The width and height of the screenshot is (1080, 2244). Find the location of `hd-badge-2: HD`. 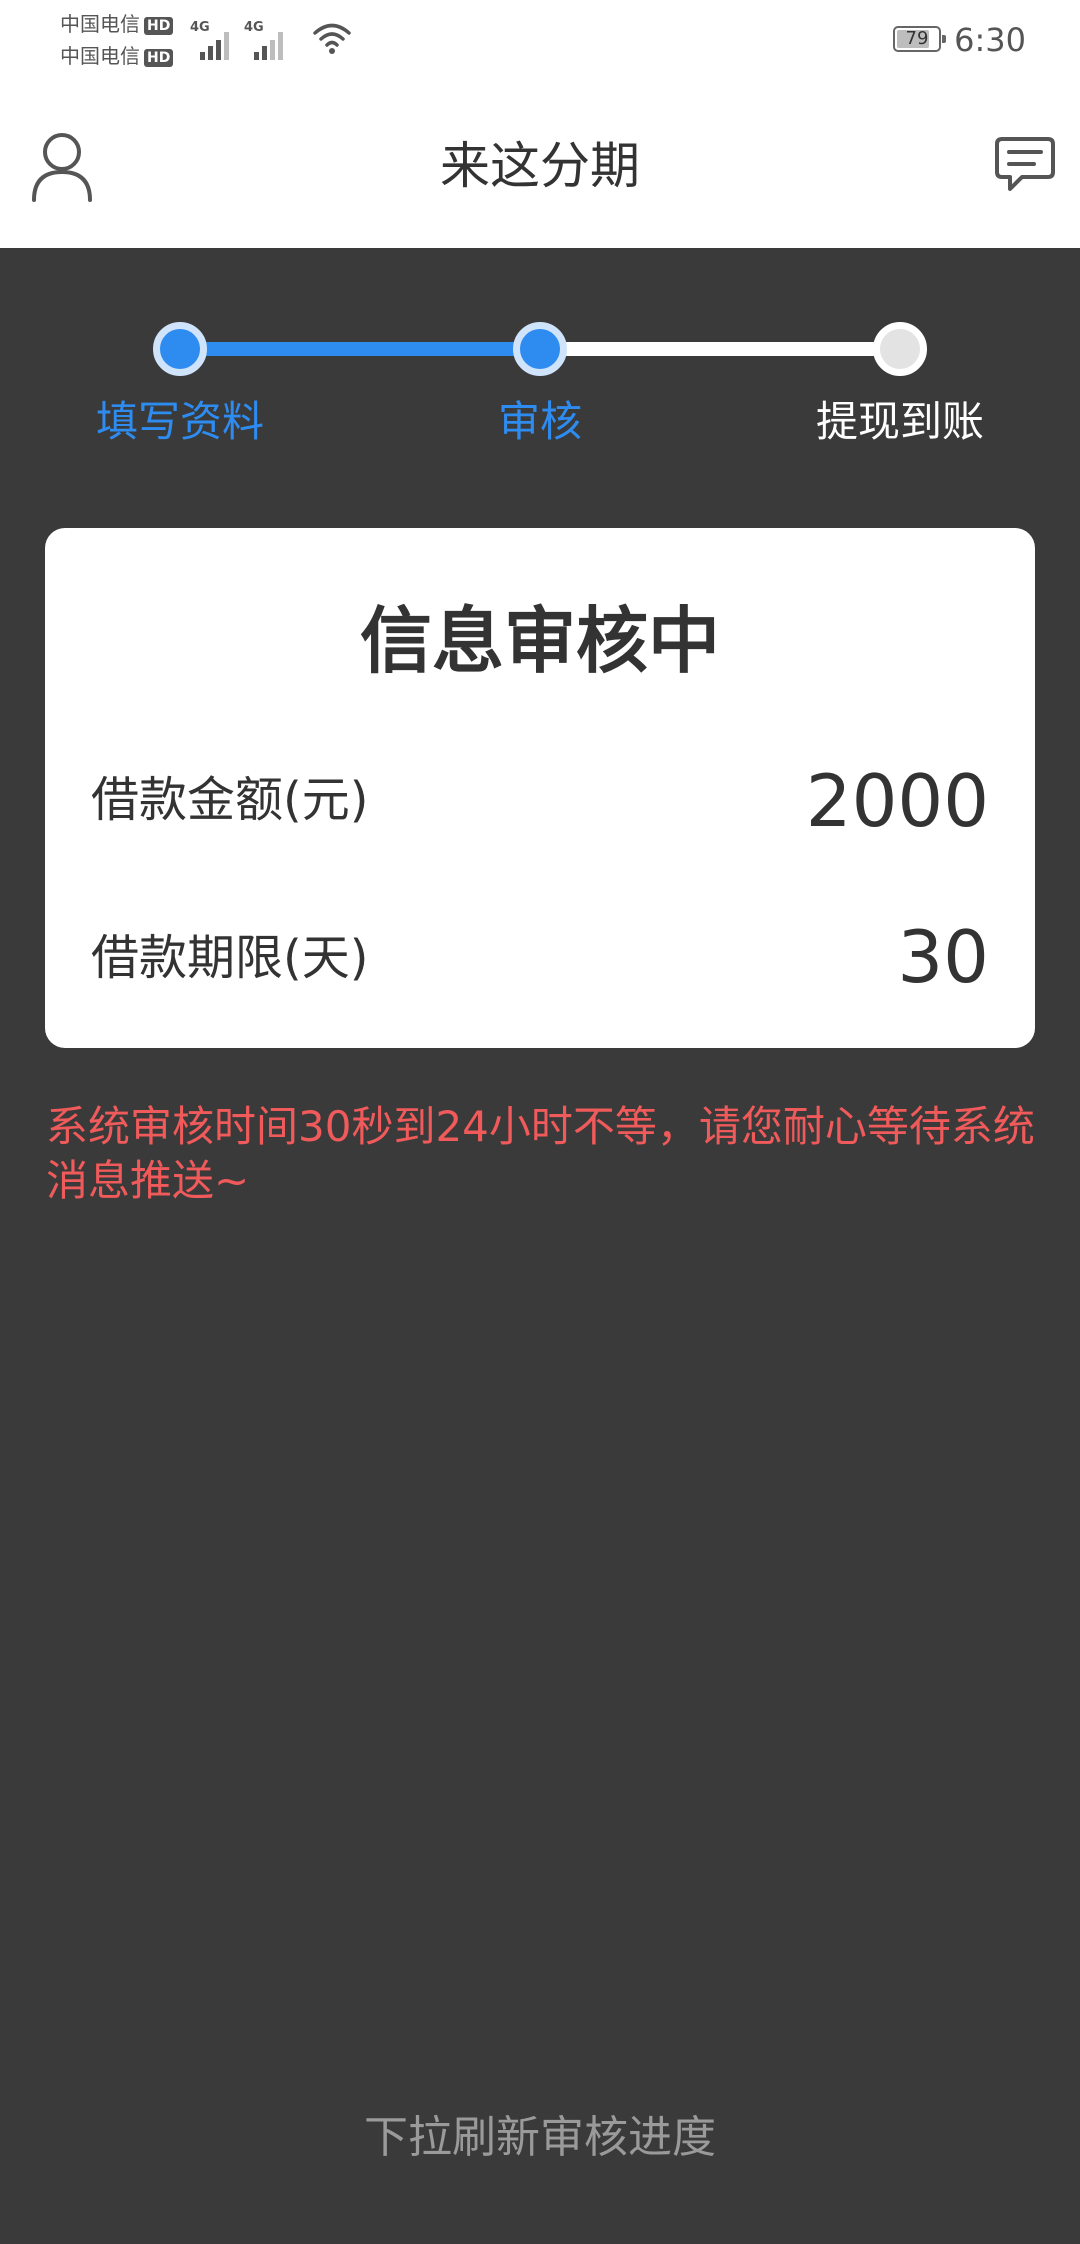

hd-badge-2: HD is located at coordinates (159, 57).